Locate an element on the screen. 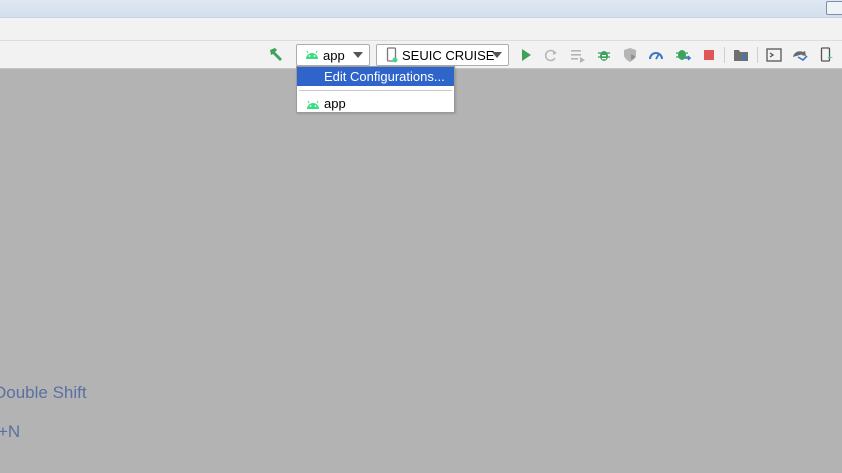 The width and height of the screenshot is (842, 473). sdk-manager-icon is located at coordinates (774, 55).